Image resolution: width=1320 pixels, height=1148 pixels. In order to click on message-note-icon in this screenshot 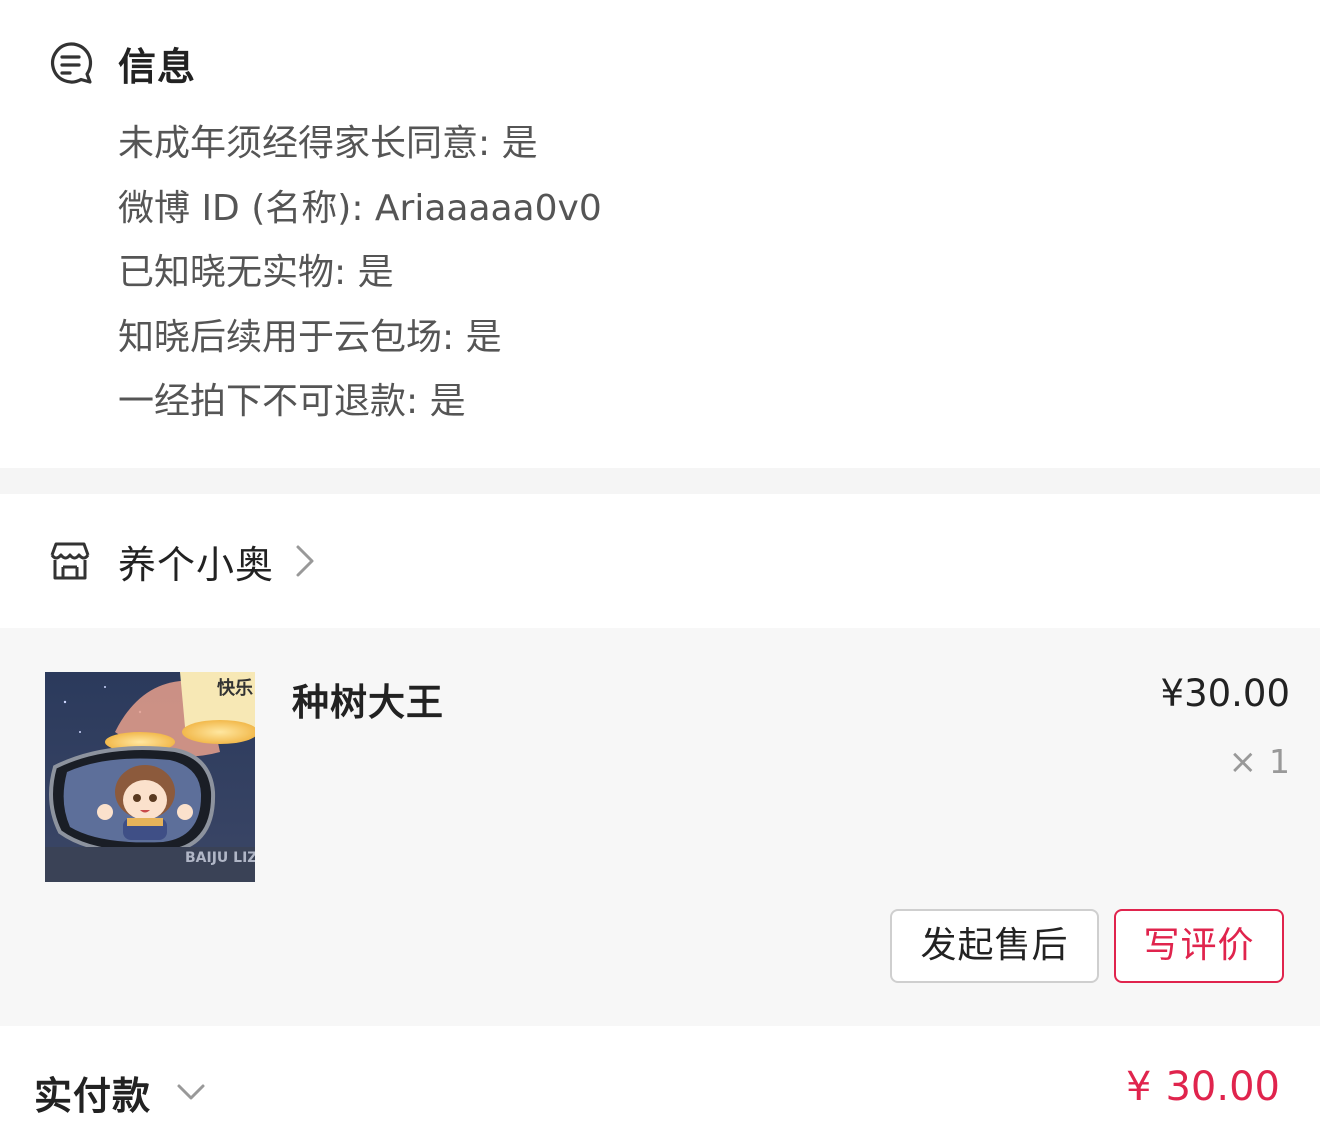, I will do `click(72, 63)`.